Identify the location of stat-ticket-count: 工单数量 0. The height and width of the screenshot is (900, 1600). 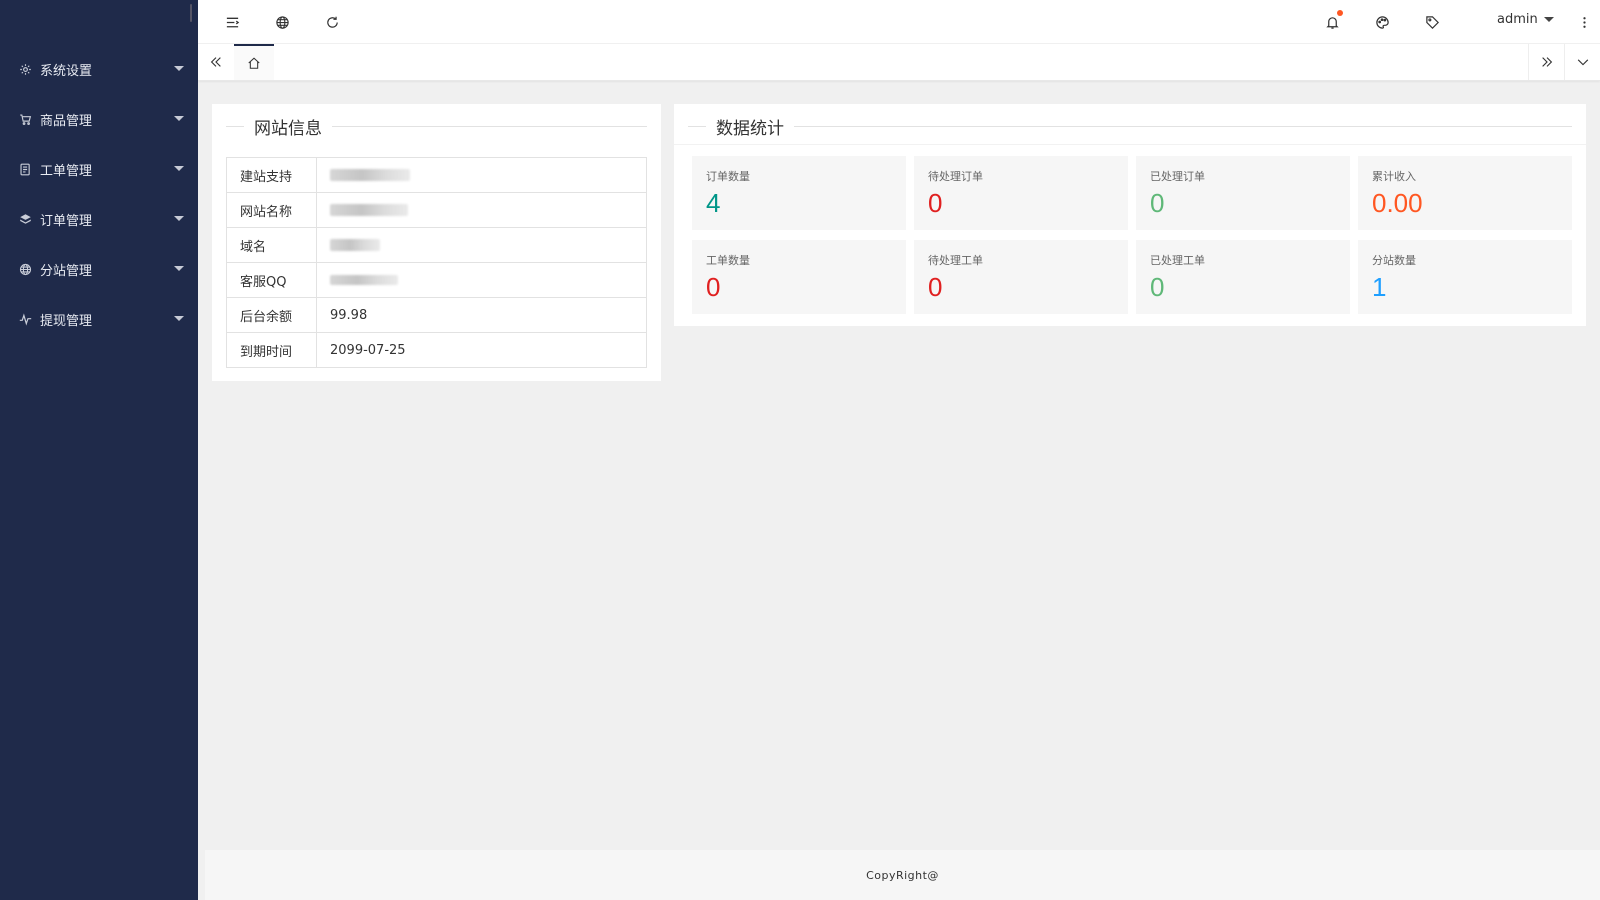
(799, 277).